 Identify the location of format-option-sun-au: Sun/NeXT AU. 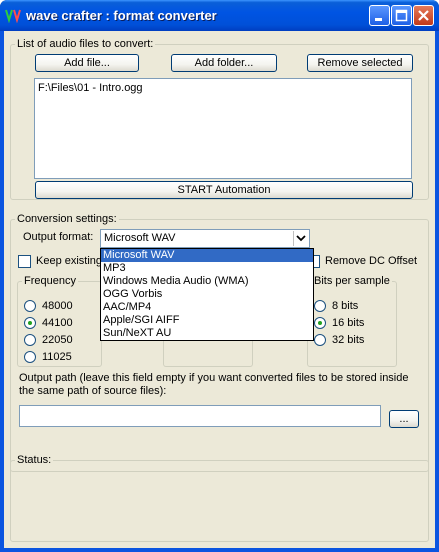
(207, 333).